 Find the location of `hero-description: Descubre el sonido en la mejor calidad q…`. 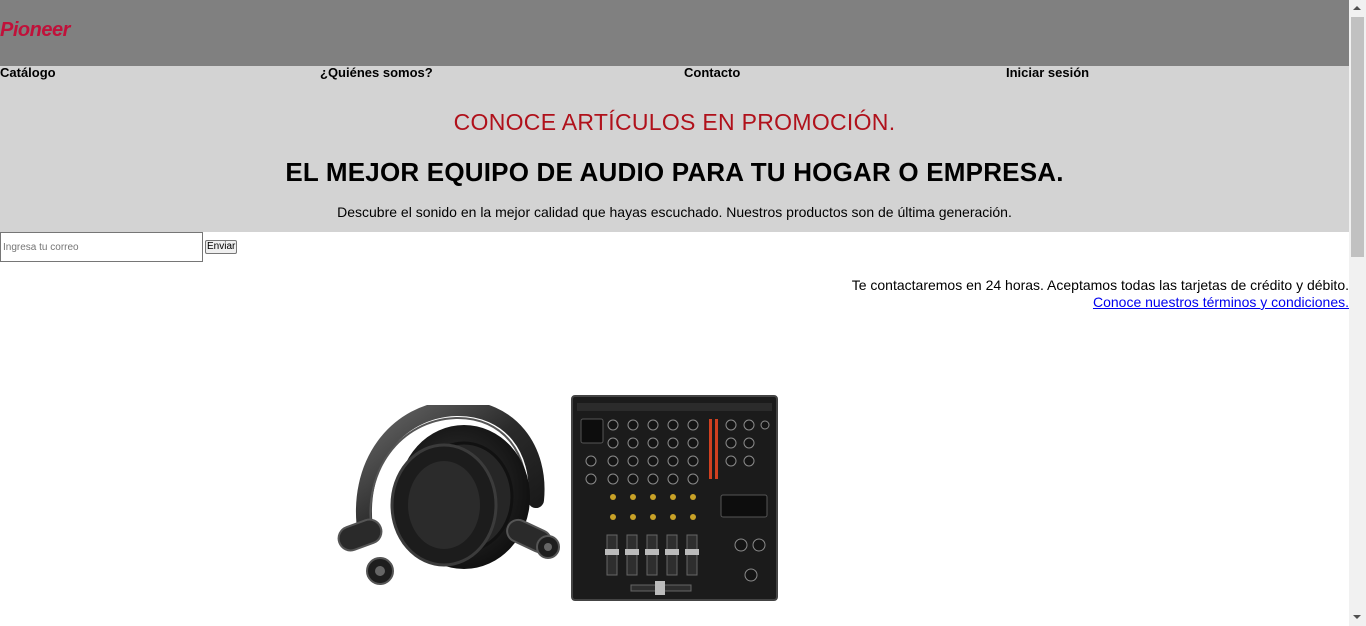

hero-description: Descubre el sonido en la mejor calidad q… is located at coordinates (674, 212).